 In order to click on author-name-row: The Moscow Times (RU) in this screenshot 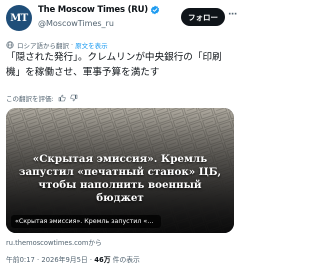, I will do `click(99, 10)`.